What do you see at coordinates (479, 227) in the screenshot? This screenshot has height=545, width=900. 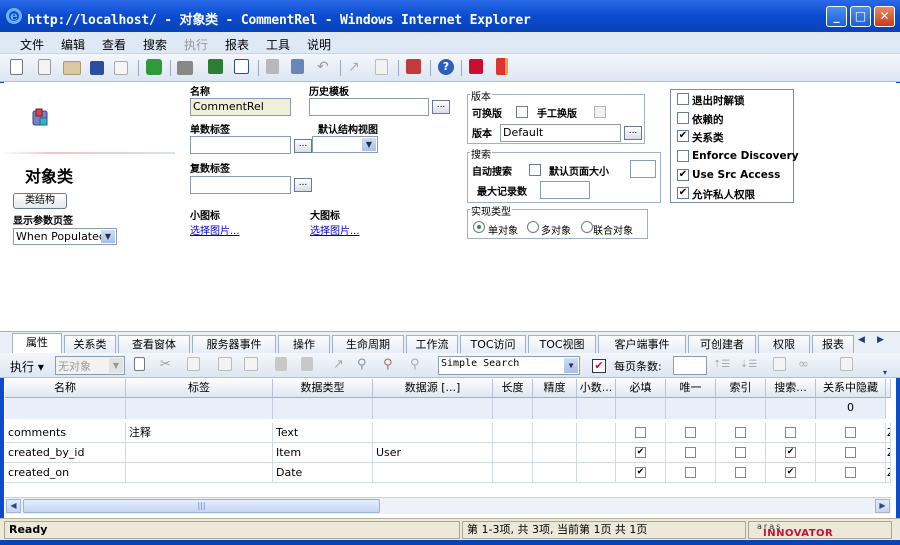 I see `impl-single-radio` at bounding box center [479, 227].